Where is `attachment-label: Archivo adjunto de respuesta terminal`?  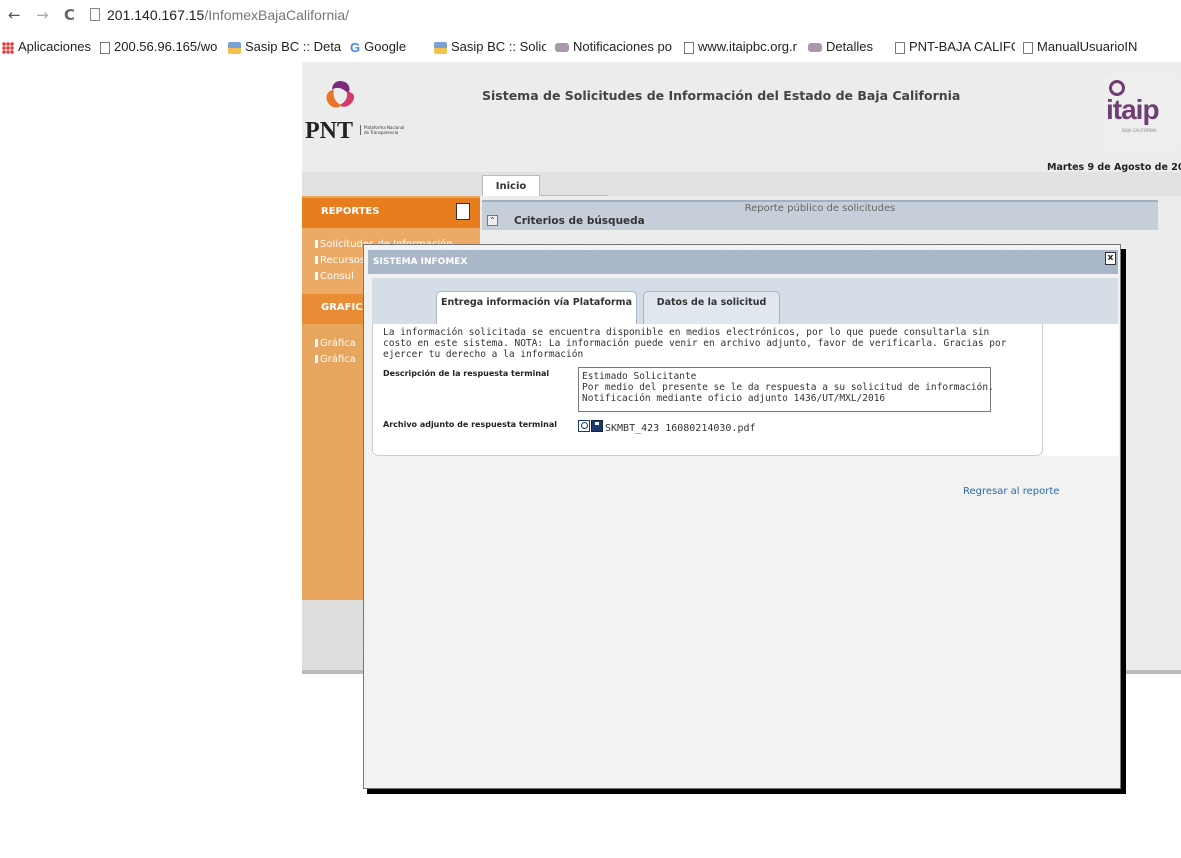 attachment-label: Archivo adjunto de respuesta terminal is located at coordinates (470, 424).